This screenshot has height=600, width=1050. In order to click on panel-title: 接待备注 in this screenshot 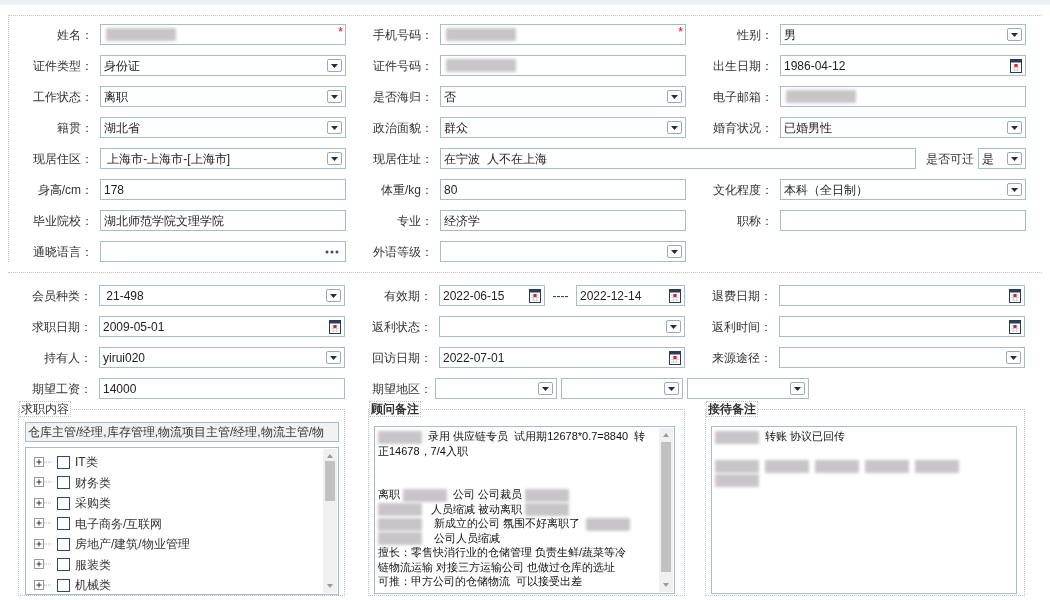, I will do `click(732, 409)`.